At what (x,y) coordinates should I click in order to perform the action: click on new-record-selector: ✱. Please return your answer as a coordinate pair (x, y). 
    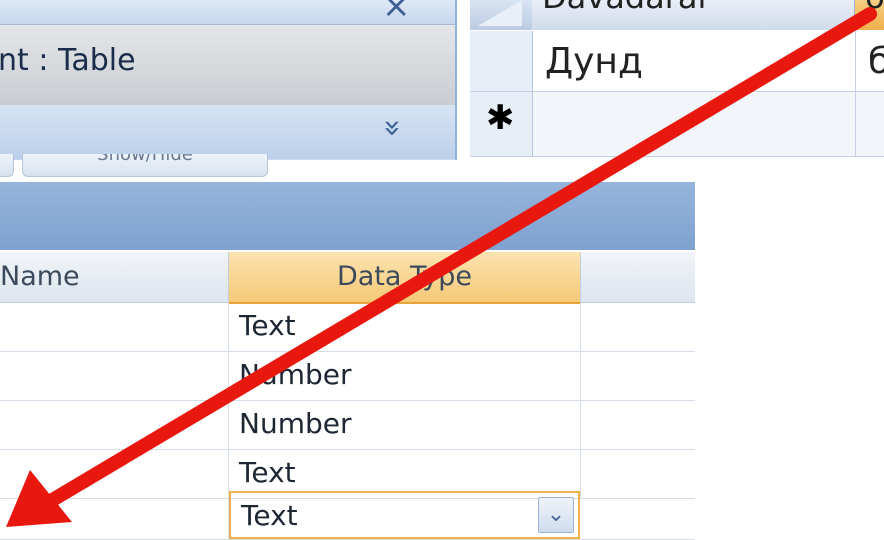
    Looking at the image, I should click on (501, 124).